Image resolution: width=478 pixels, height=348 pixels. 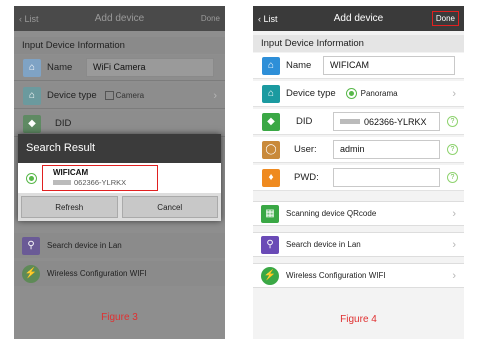 I want to click on blurred-prefix, so click(x=350, y=121).